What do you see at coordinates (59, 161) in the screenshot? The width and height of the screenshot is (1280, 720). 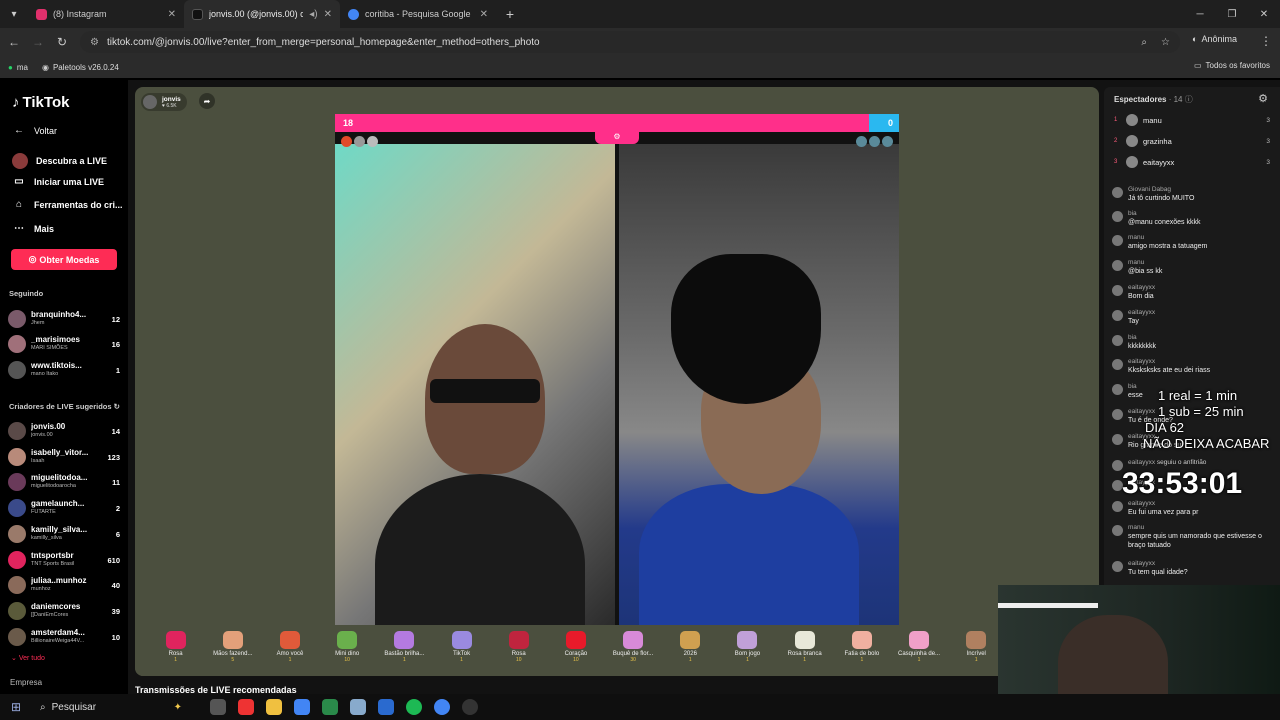 I see `nav-discover-live: Descubra a LIVE` at bounding box center [59, 161].